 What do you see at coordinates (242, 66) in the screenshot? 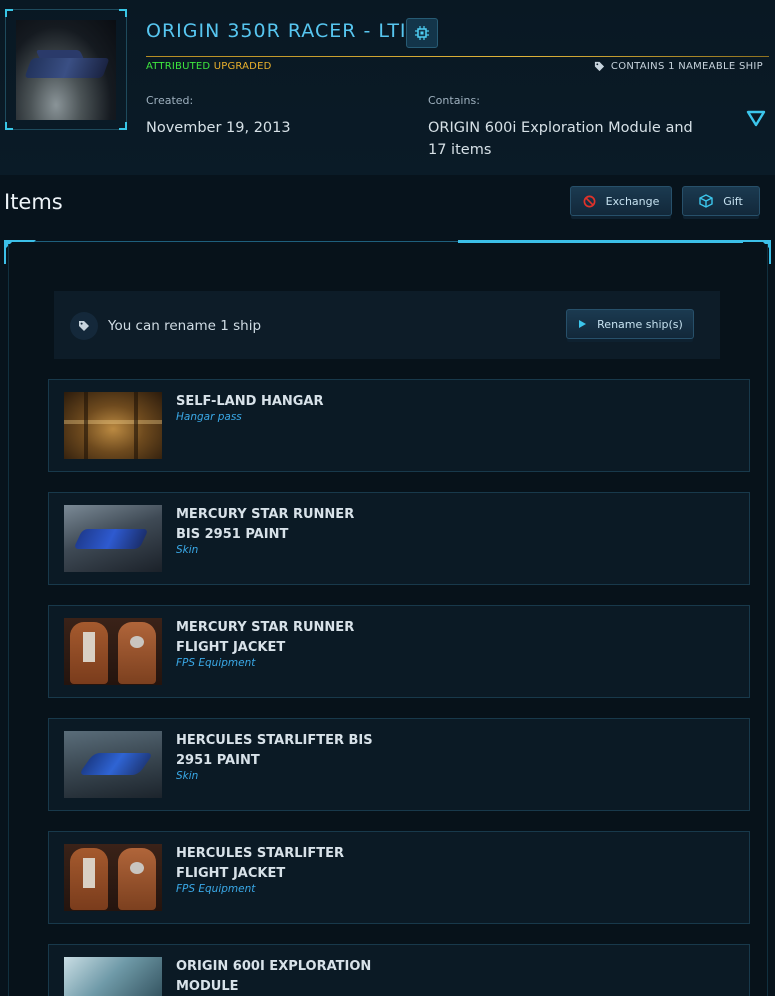
I see `upgraded-badge: UPGRADED` at bounding box center [242, 66].